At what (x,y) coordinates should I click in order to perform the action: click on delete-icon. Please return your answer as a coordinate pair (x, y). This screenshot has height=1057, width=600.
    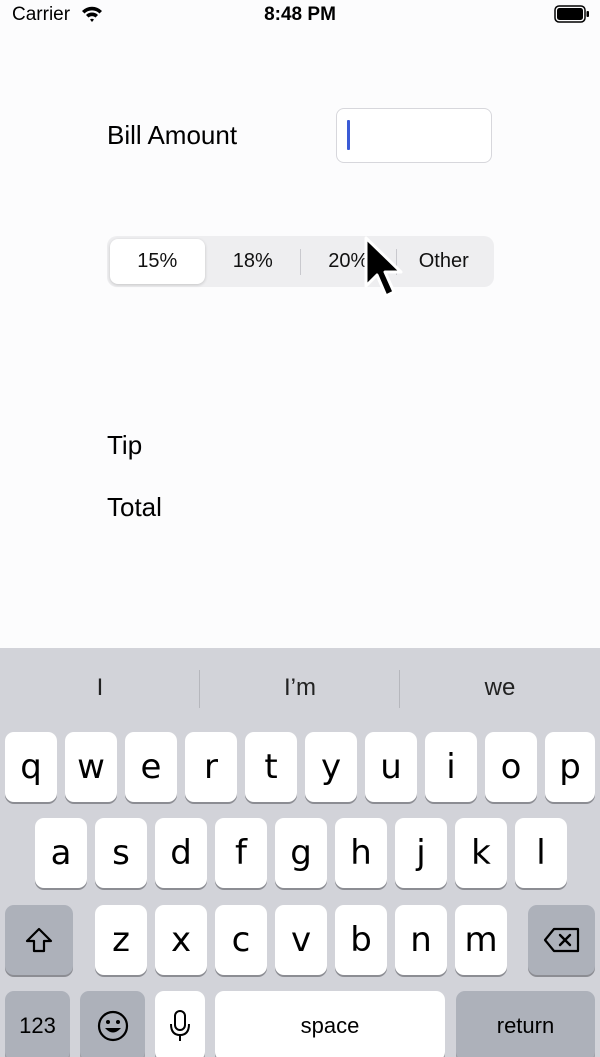
    Looking at the image, I should click on (561, 940).